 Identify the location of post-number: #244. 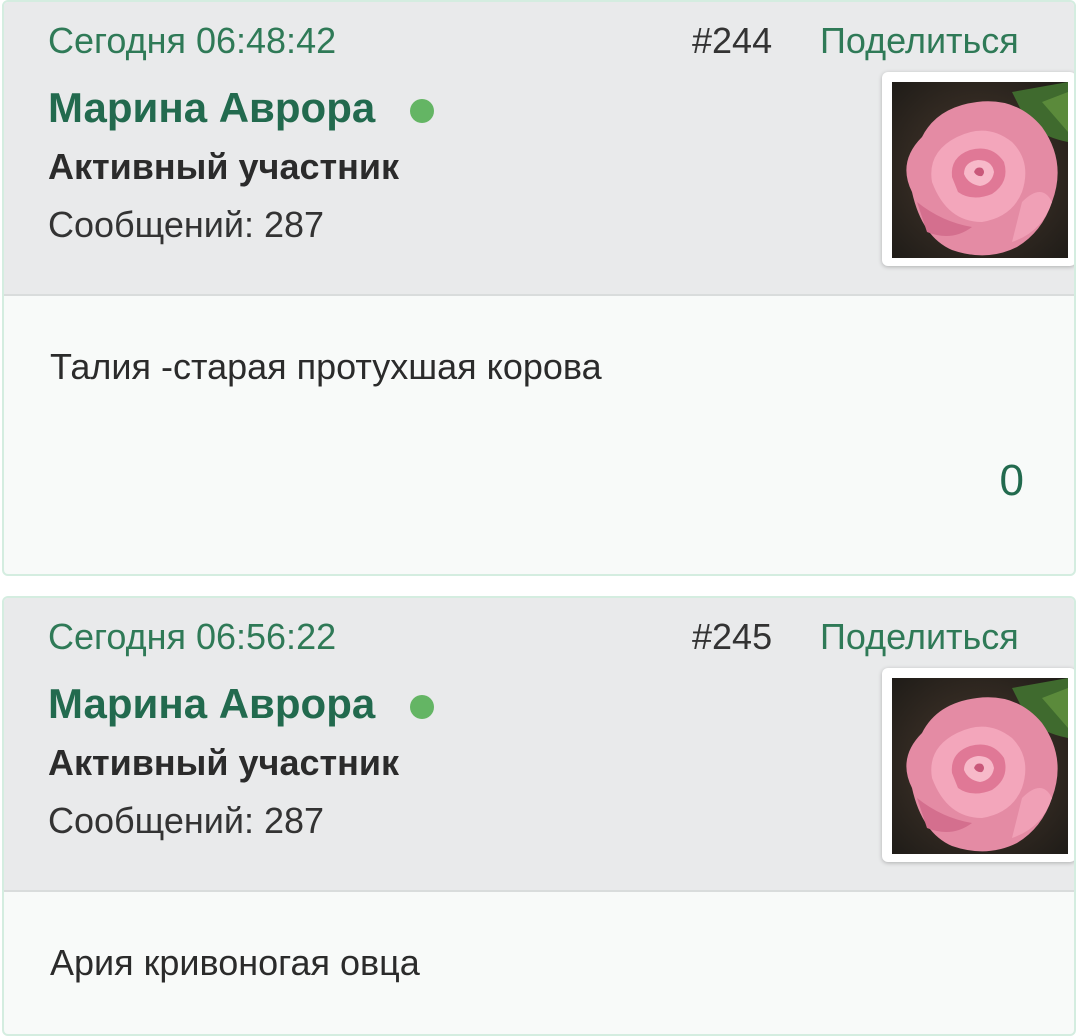
(732, 41).